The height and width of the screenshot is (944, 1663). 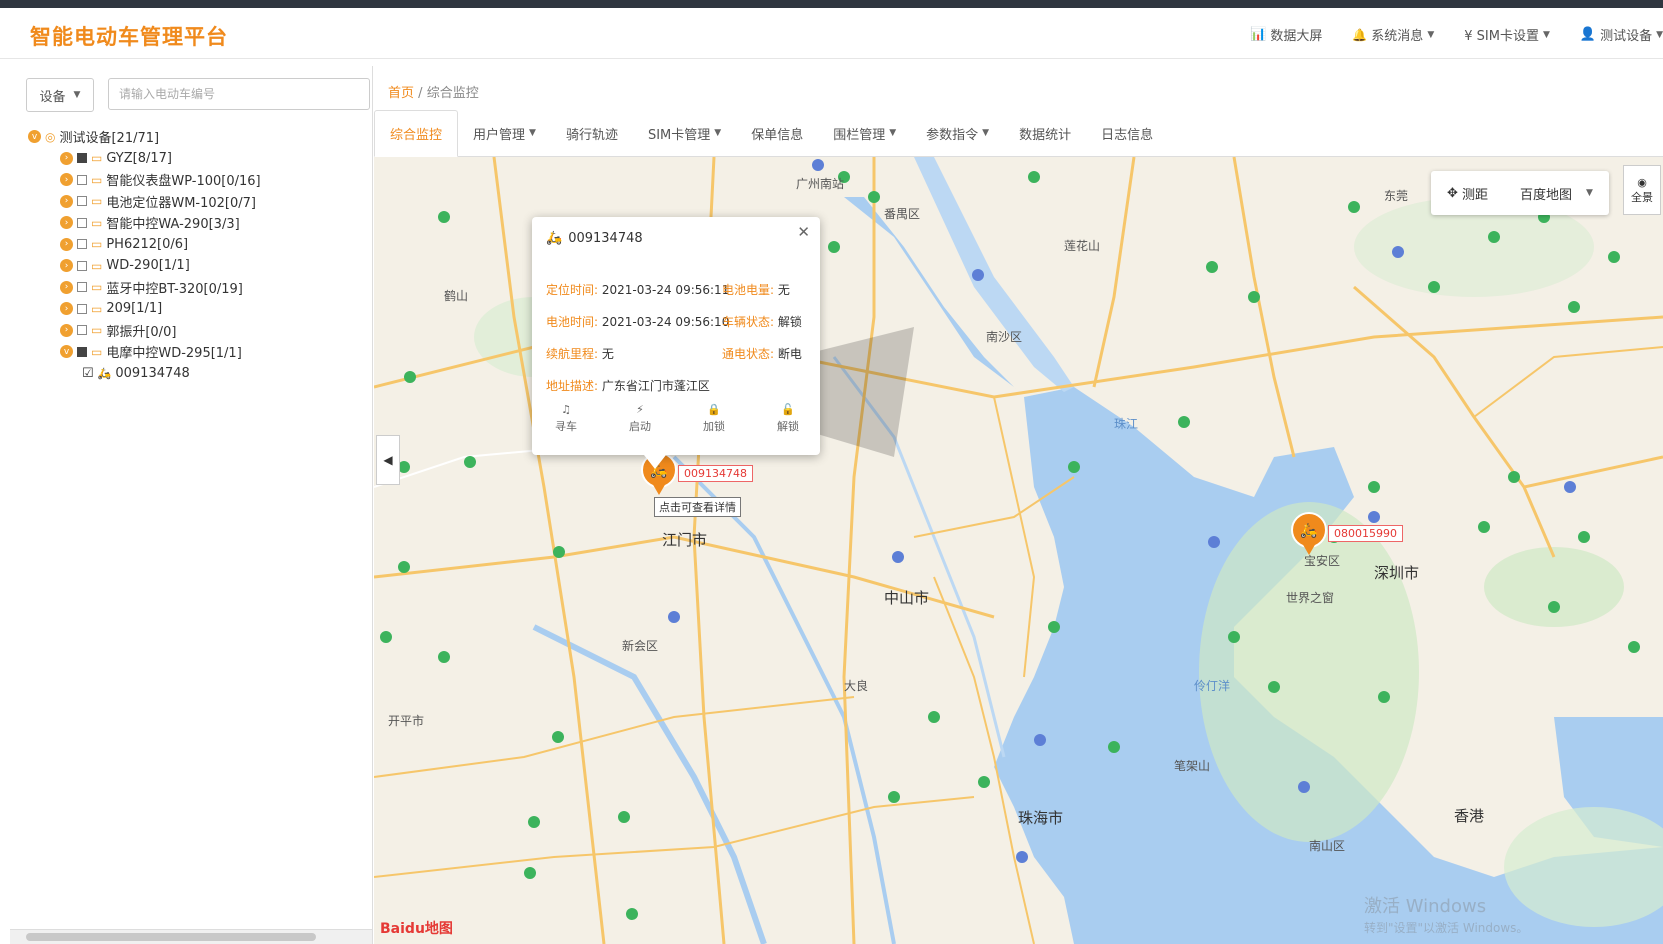 What do you see at coordinates (677, 418) in the screenshot?
I see `popup-actions: ♫ 寻车 ⚡ 启动 🔒 加锁 🔓 解锁` at bounding box center [677, 418].